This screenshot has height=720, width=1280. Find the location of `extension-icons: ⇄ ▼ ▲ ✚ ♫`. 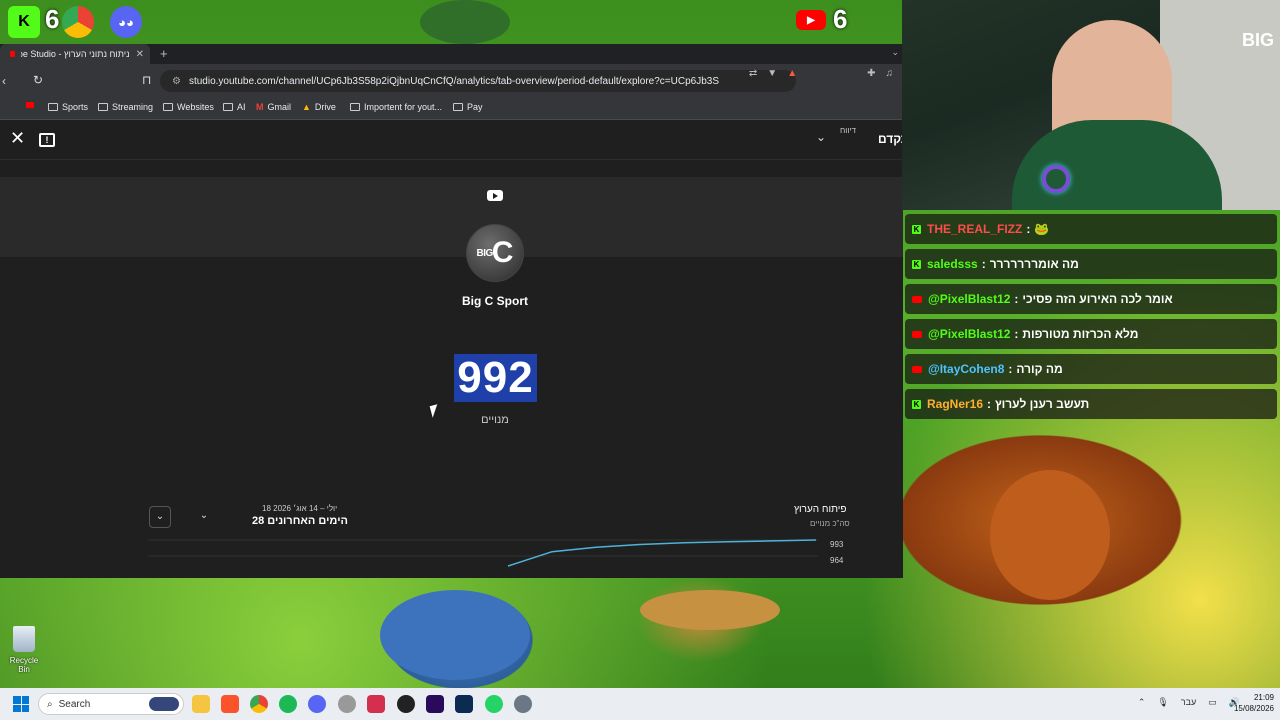

extension-icons: ⇄ ▼ ▲ ✚ ♫ is located at coordinates (821, 73).